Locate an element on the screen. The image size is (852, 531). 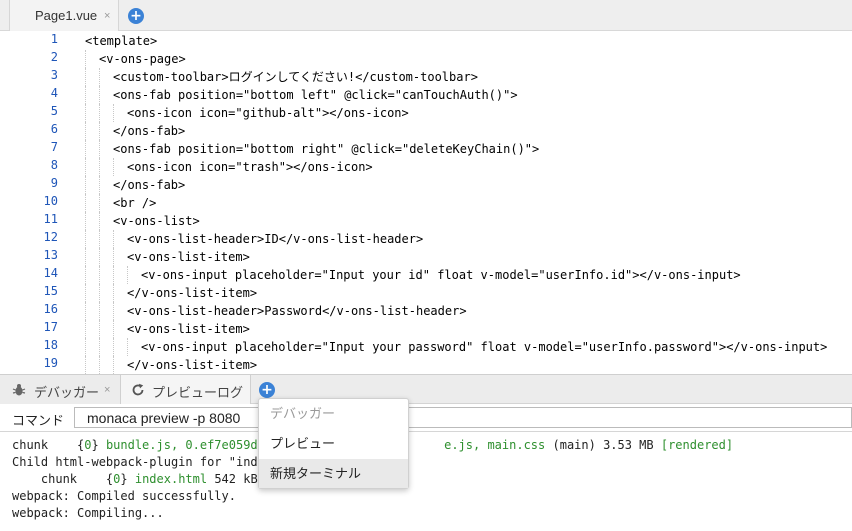
new-tab-dropdown-menu: デバッガー プレビュー 新規ターミナル is located at coordinates (333, 443).